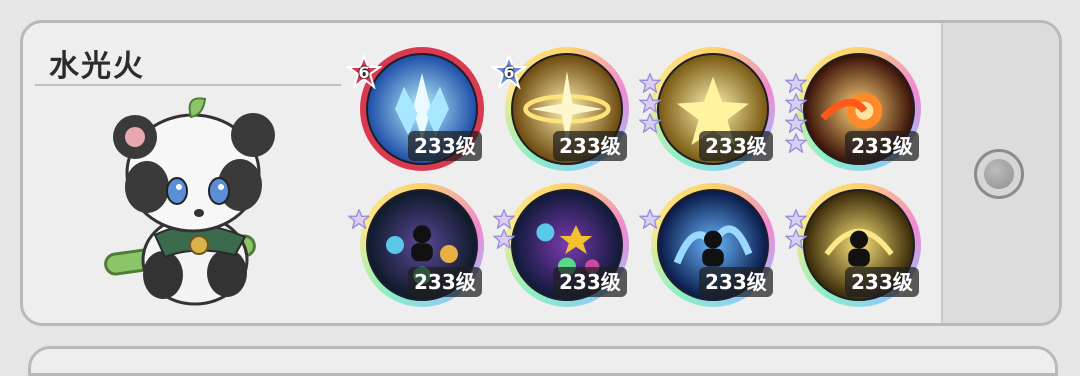 The image size is (1080, 376). I want to click on title-divider, so click(188, 85).